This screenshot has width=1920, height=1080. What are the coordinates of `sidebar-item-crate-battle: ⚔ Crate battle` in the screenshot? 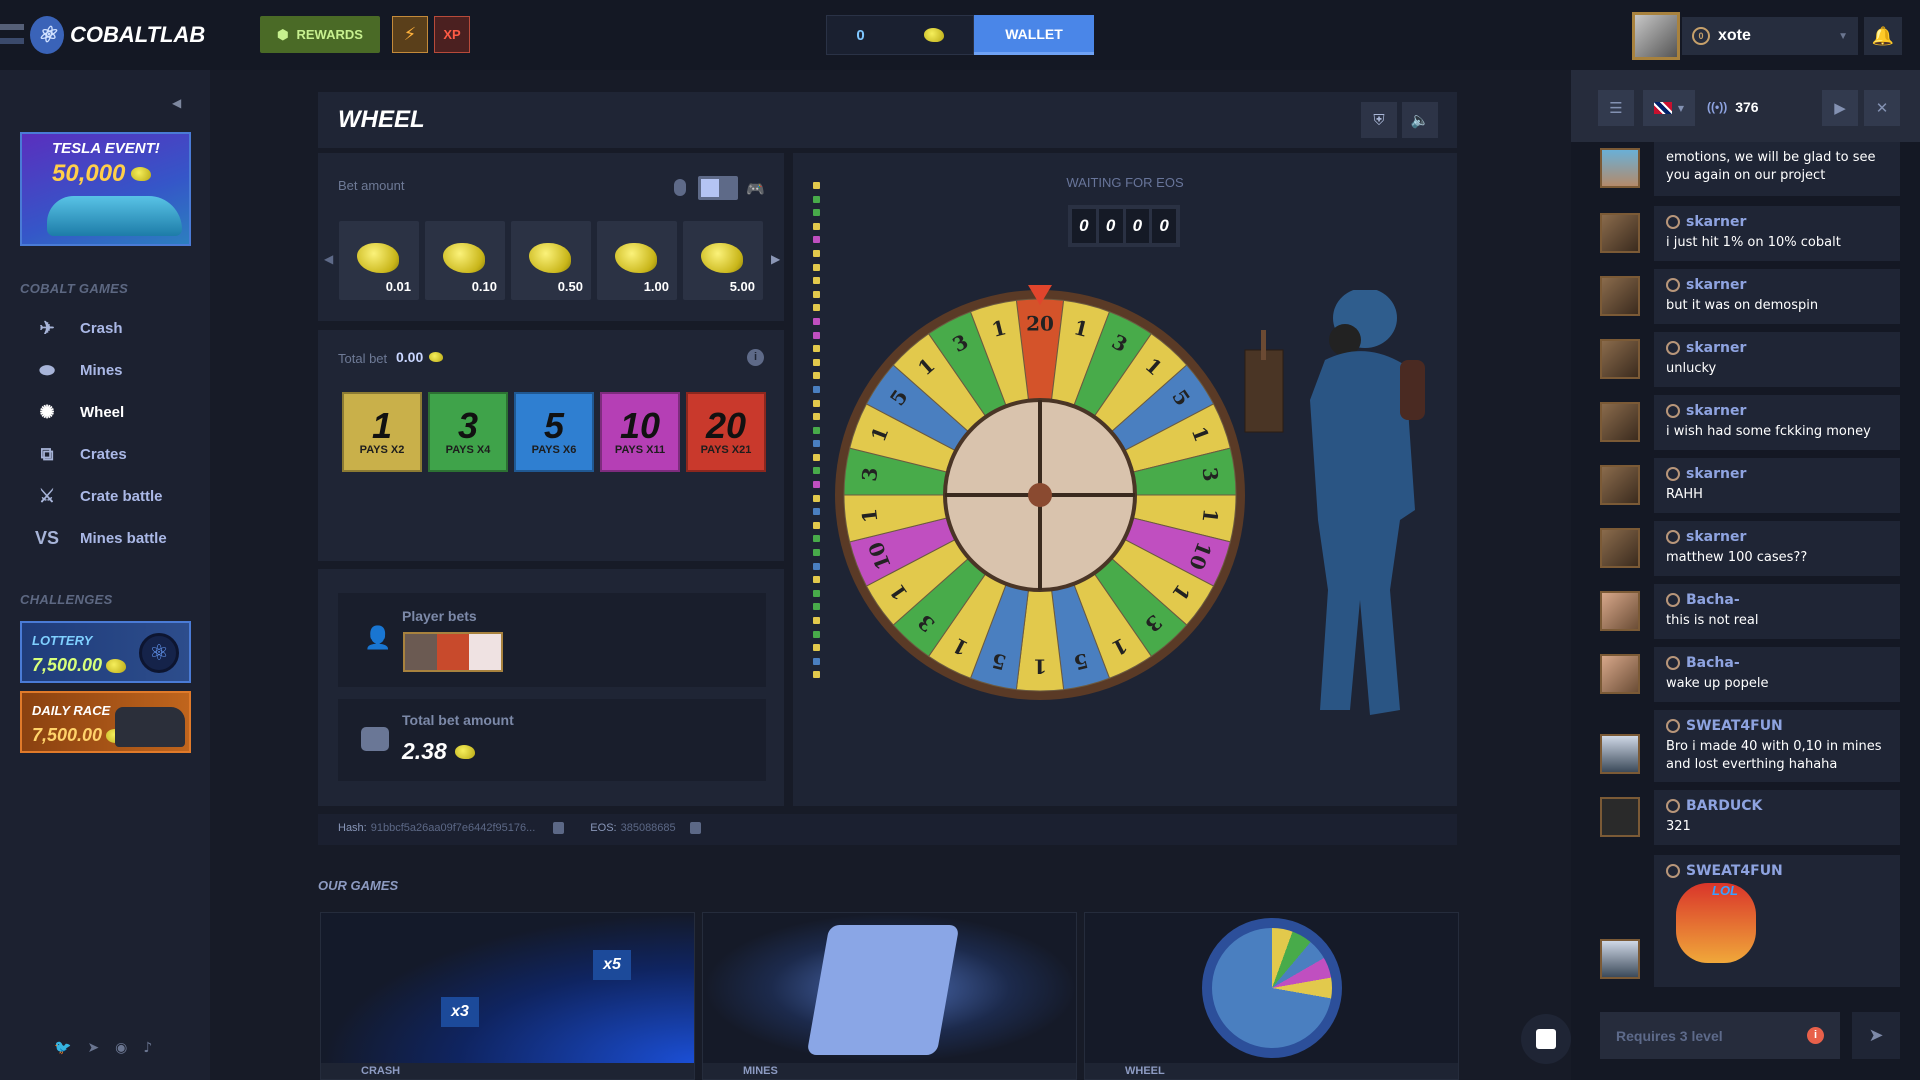 It's located at (119, 496).